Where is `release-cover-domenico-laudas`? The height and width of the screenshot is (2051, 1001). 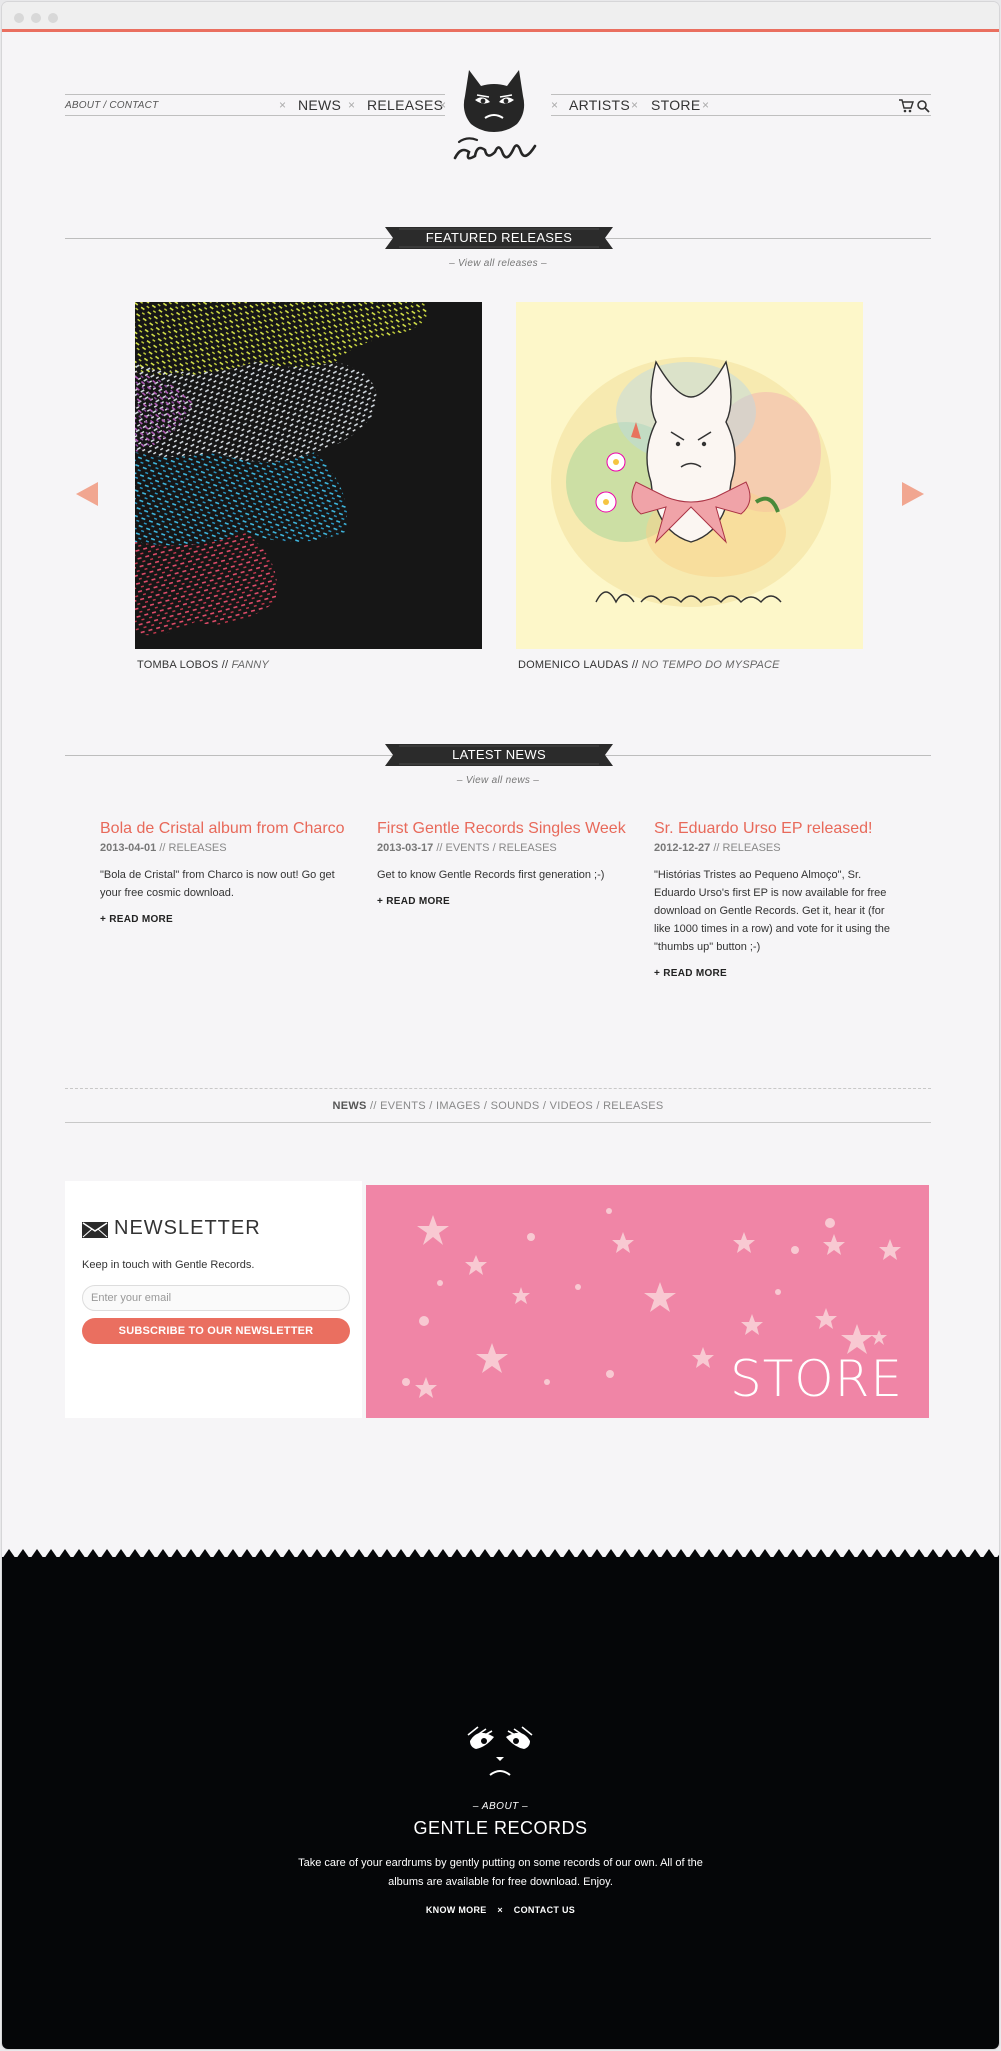
release-cover-domenico-laudas is located at coordinates (689, 475).